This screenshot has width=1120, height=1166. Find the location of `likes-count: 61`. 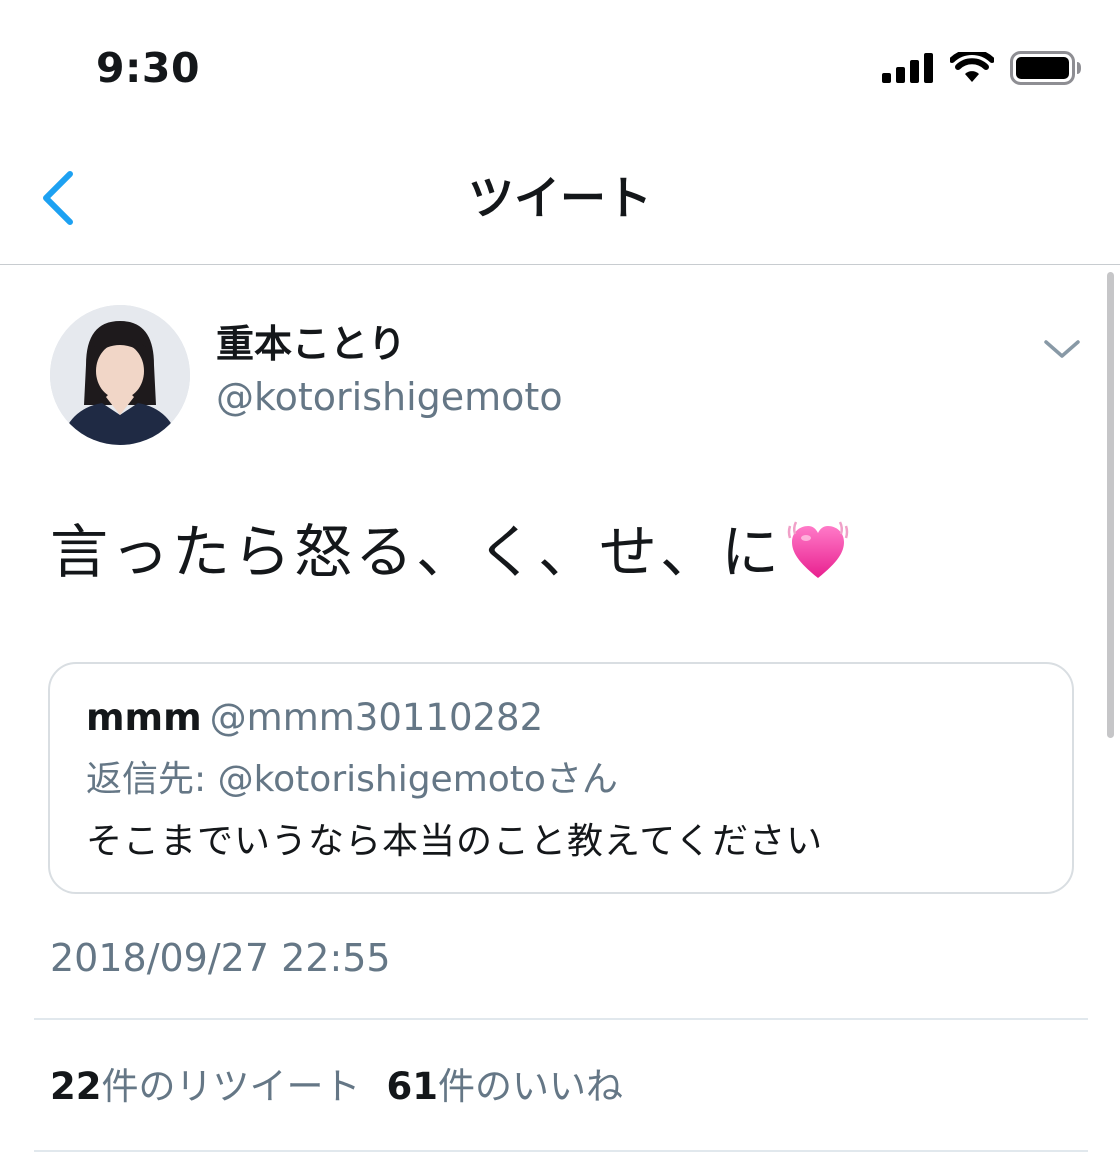

likes-count: 61 is located at coordinates (412, 1086).